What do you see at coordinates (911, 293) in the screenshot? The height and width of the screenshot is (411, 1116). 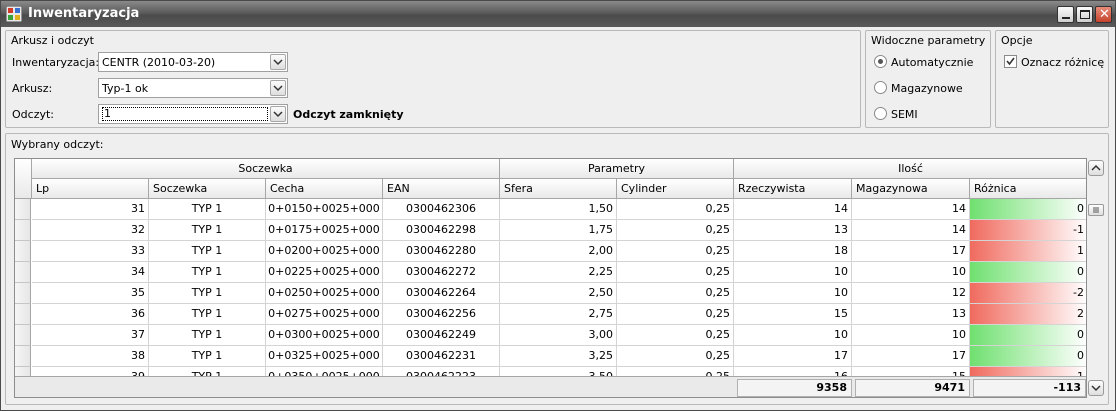 I see `cell-stock: 12` at bounding box center [911, 293].